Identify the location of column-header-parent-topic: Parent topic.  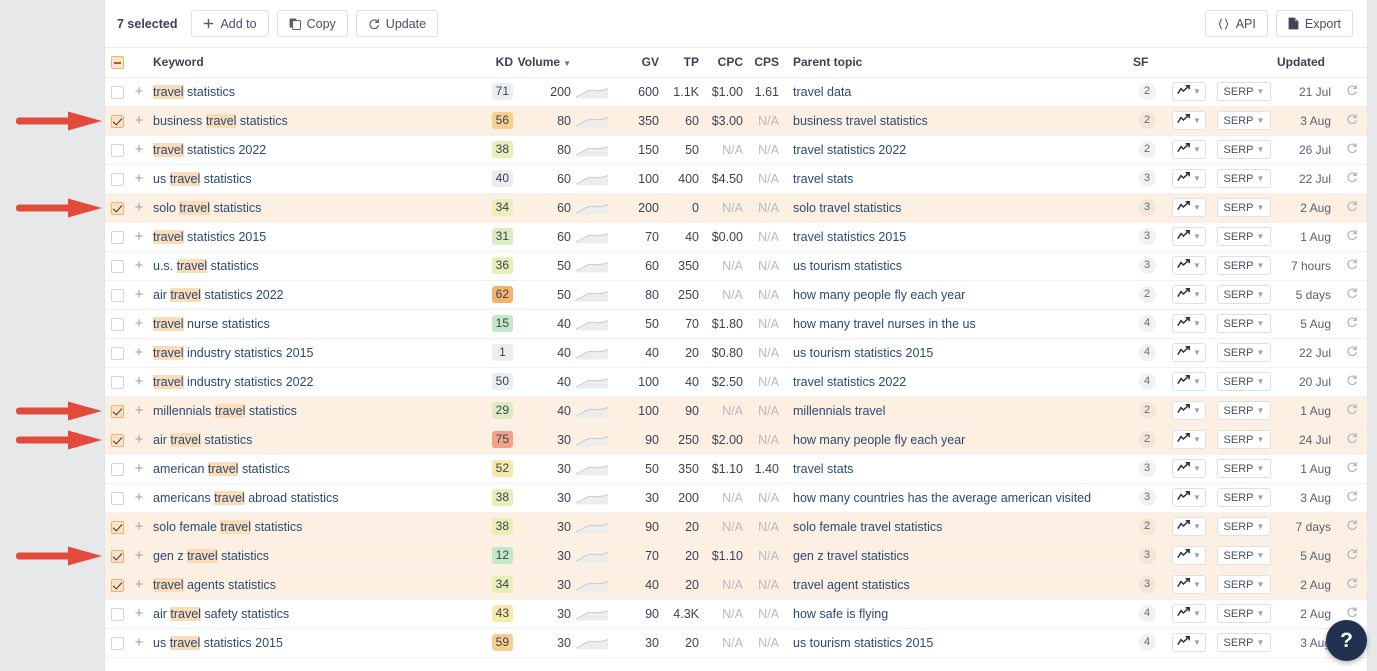
(954, 63).